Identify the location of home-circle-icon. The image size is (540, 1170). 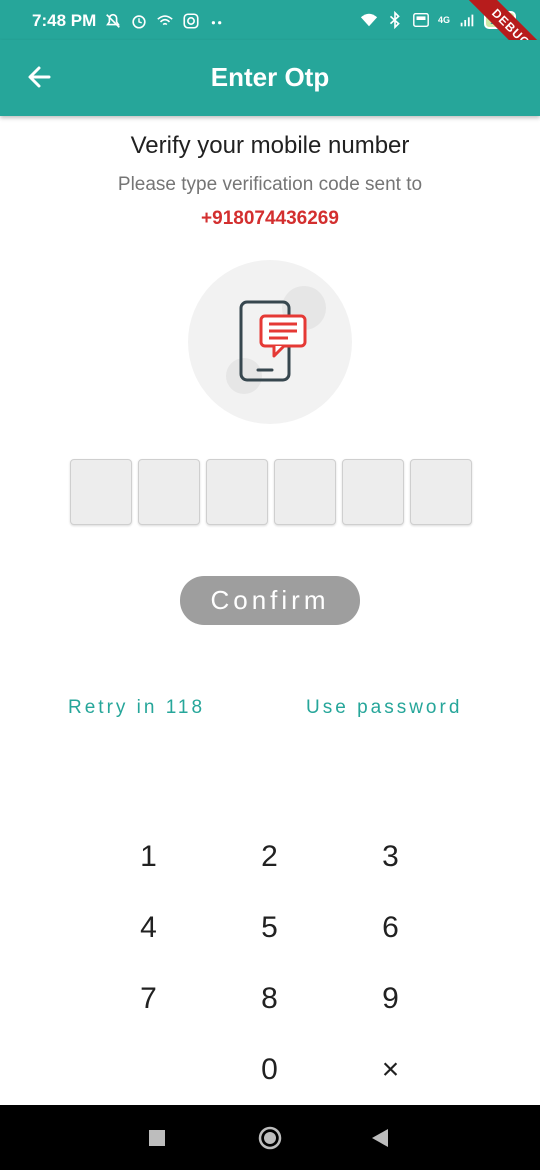
(270, 1138).